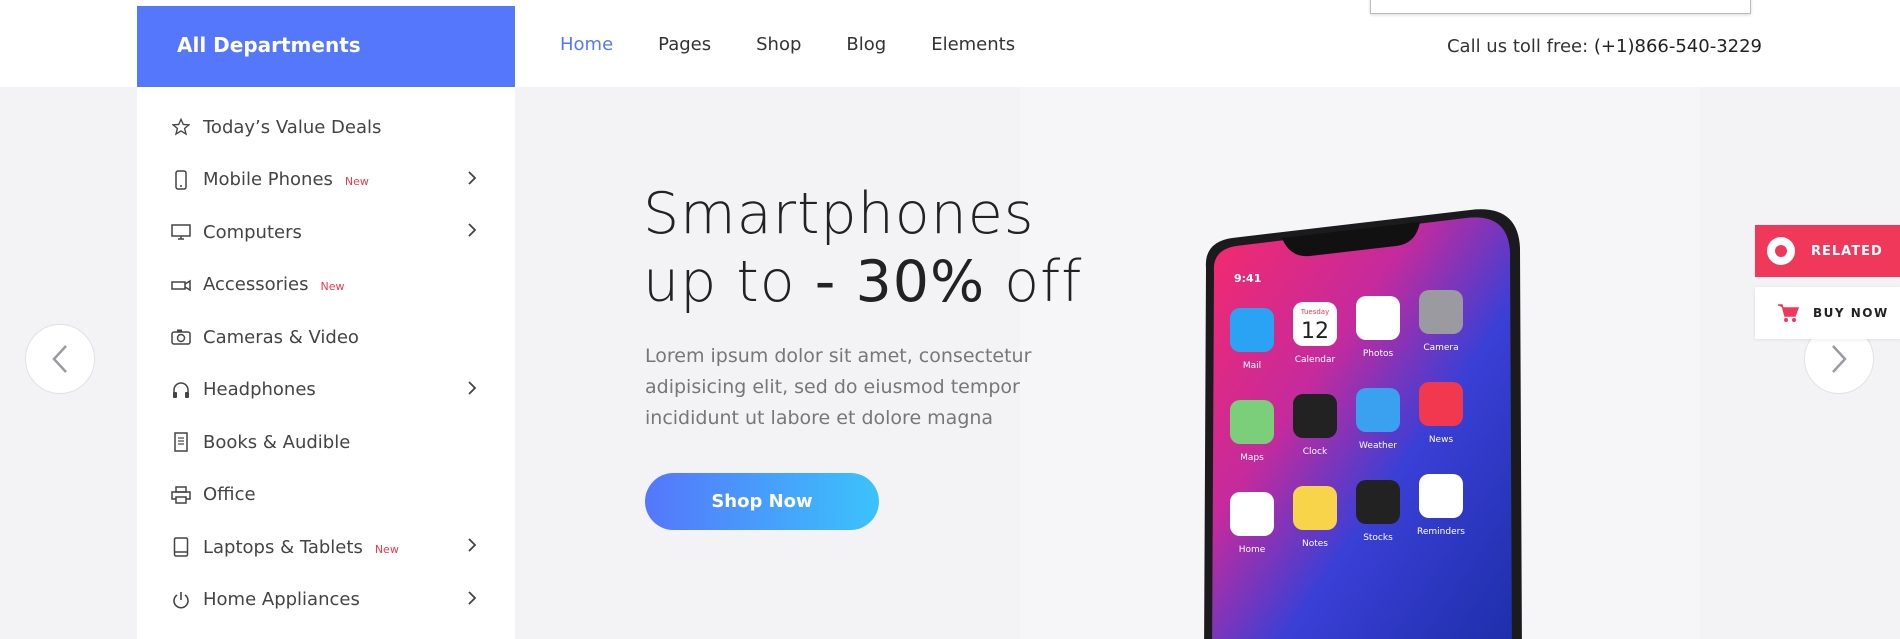  Describe the element at coordinates (259, 390) in the screenshot. I see `sidebar-item-label: Headphones` at that location.